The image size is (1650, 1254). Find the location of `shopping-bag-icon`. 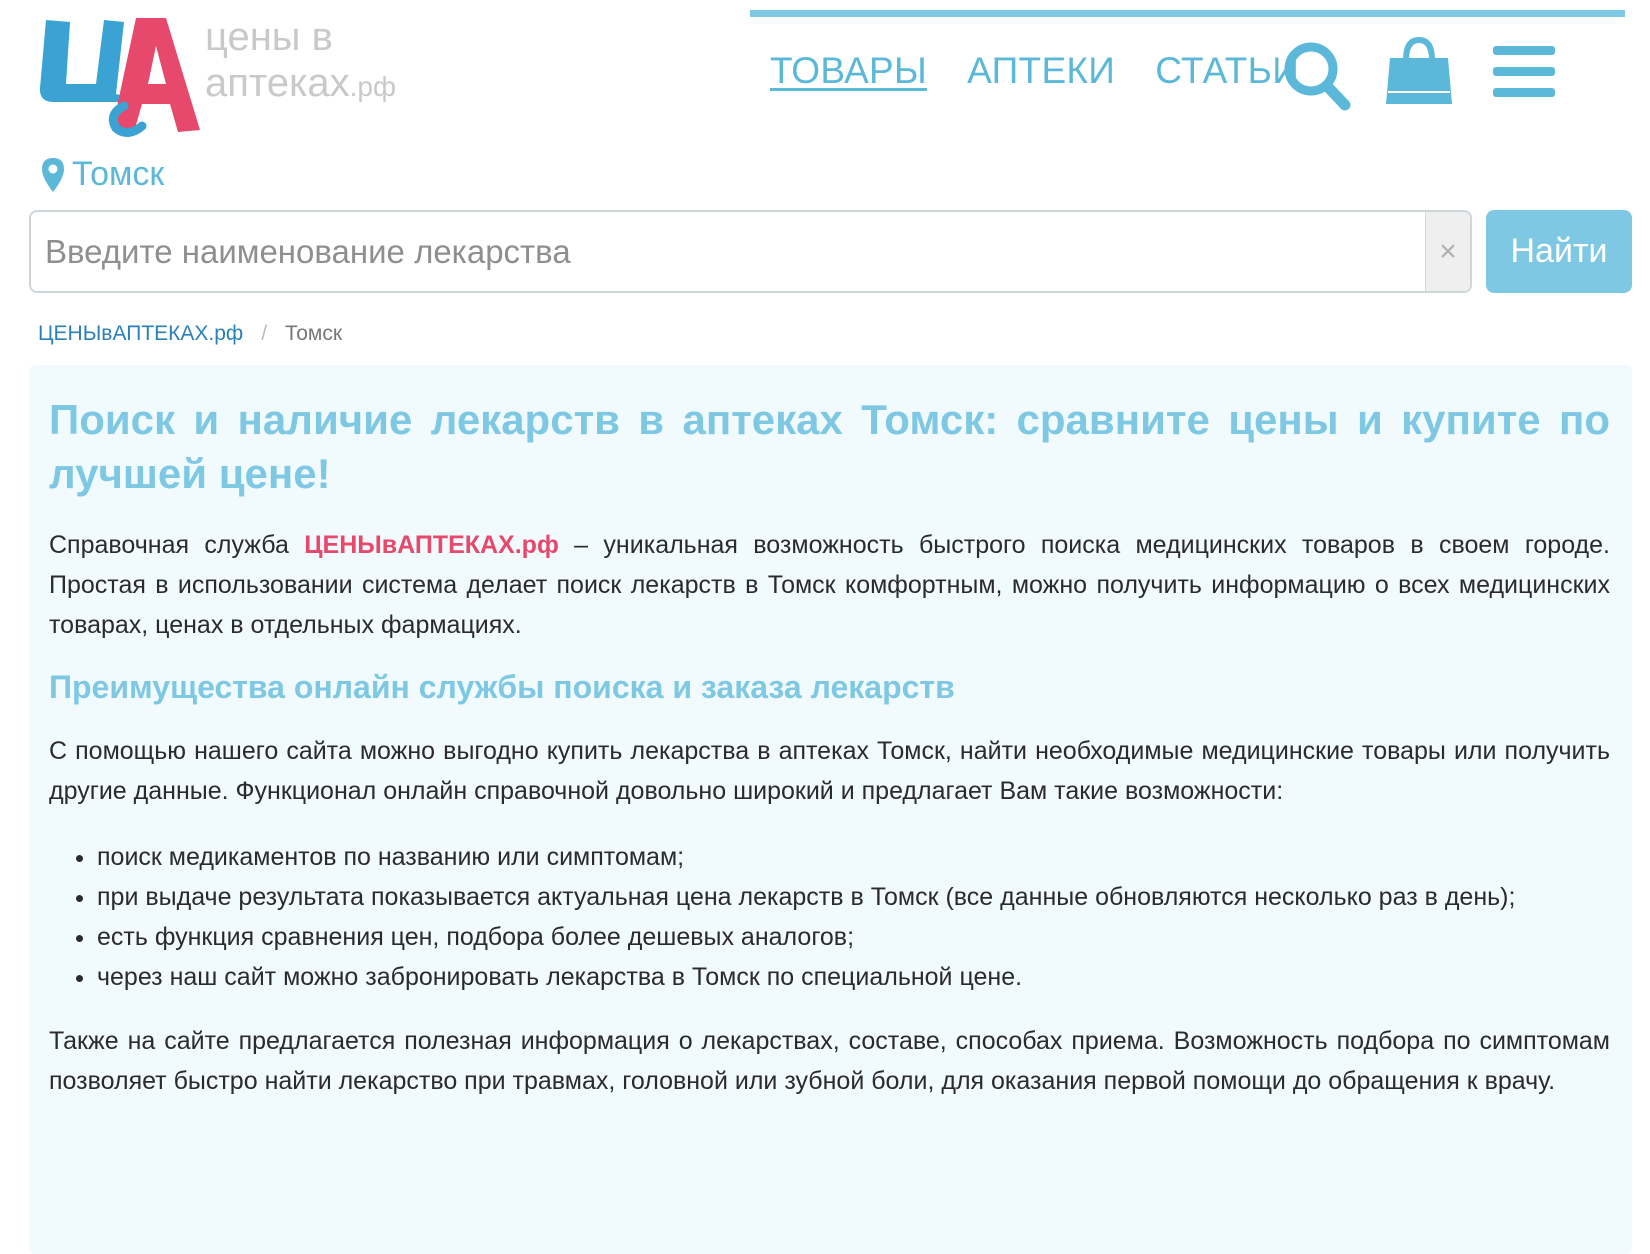

shopping-bag-icon is located at coordinates (1419, 74).